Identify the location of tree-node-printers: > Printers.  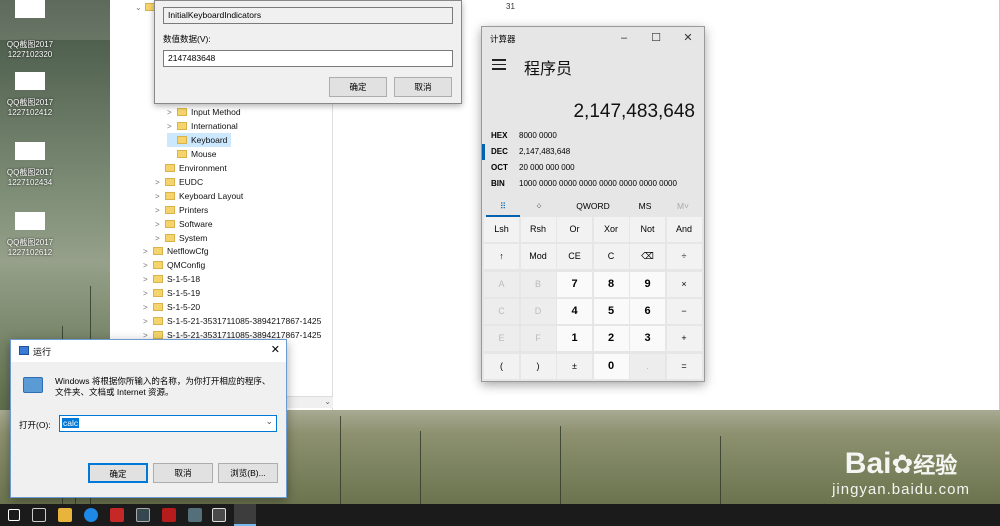
(181, 210).